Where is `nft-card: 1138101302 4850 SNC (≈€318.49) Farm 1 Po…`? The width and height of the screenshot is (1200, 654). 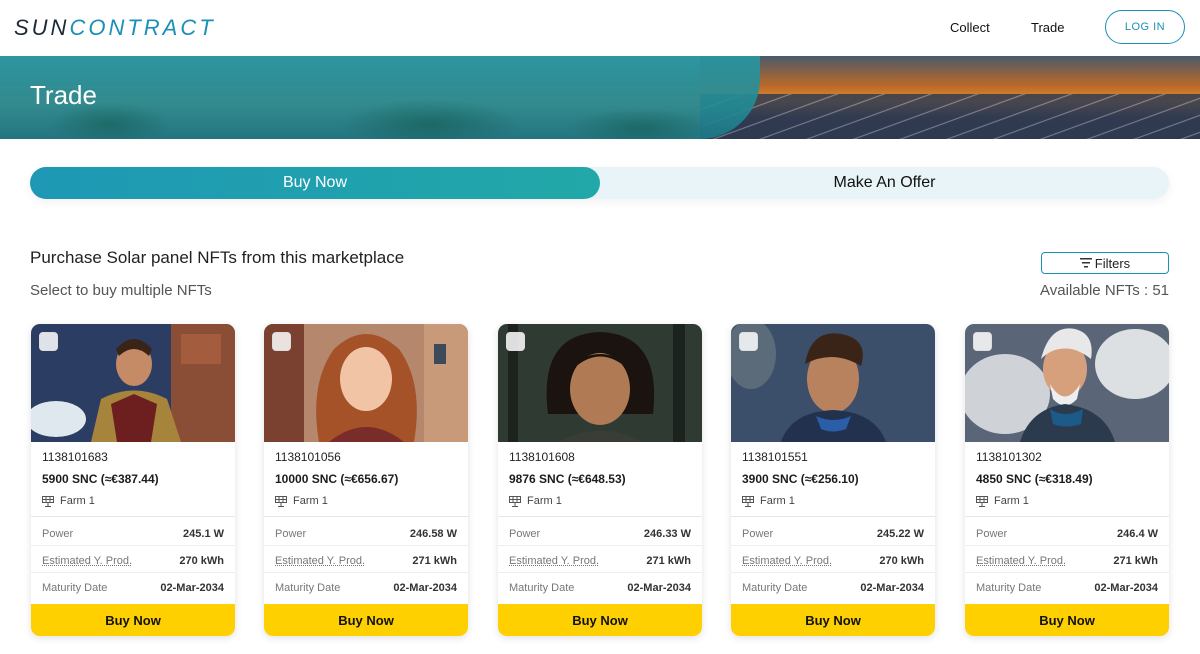
nft-card: 1138101302 4850 SNC (≈€318.49) Farm 1 Po… is located at coordinates (1067, 480).